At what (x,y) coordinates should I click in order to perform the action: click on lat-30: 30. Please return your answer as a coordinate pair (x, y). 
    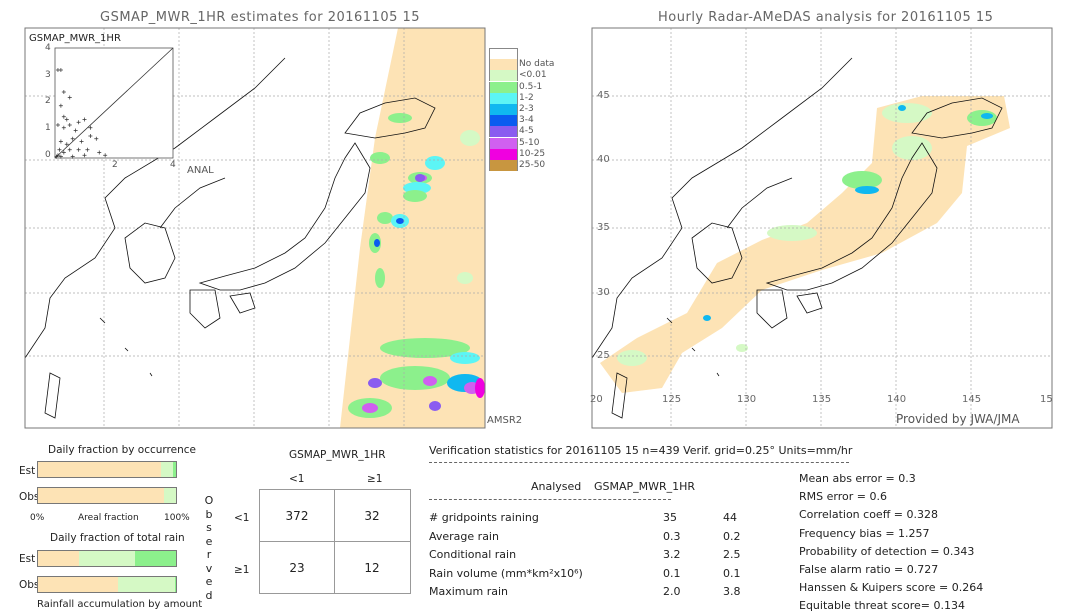
    Looking at the image, I should click on (603, 292).